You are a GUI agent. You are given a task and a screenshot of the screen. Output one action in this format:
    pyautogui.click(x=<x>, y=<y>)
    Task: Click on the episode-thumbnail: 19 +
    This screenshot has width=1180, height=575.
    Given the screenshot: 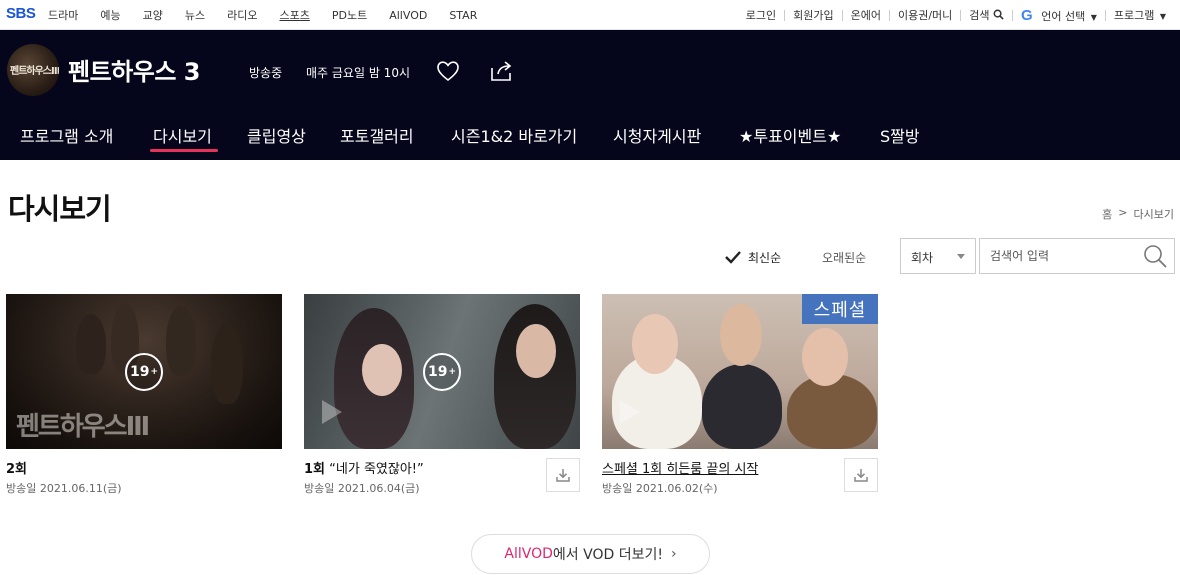 What is the action you would take?
    pyautogui.click(x=442, y=371)
    